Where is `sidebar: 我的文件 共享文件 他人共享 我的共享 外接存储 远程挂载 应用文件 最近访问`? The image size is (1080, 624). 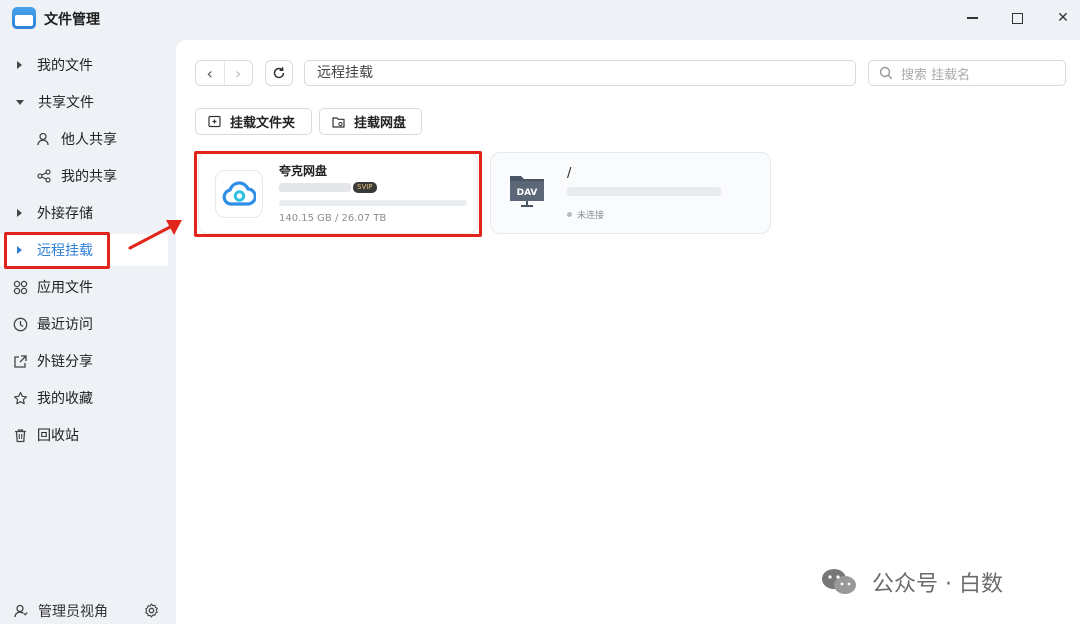 sidebar: 我的文件 共享文件 他人共享 我的共享 外接存储 远程挂载 应用文件 最近访问 is located at coordinates (84, 332).